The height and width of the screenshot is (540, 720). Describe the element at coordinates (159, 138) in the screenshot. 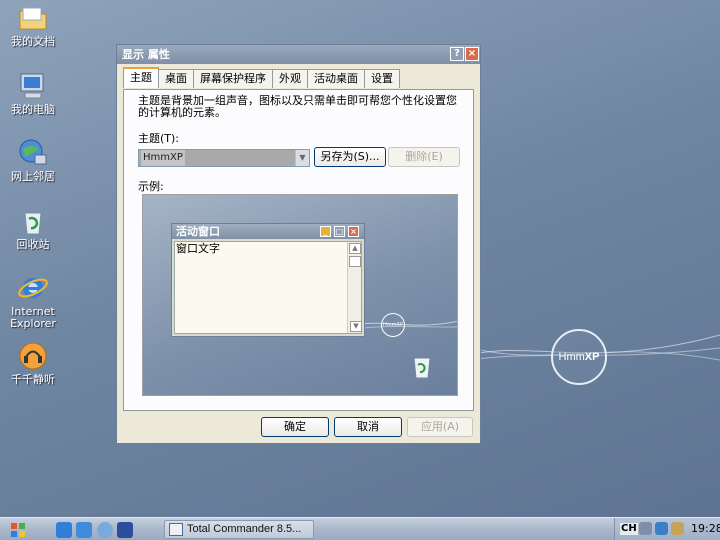

I see `theme-label: 主题(T):` at that location.